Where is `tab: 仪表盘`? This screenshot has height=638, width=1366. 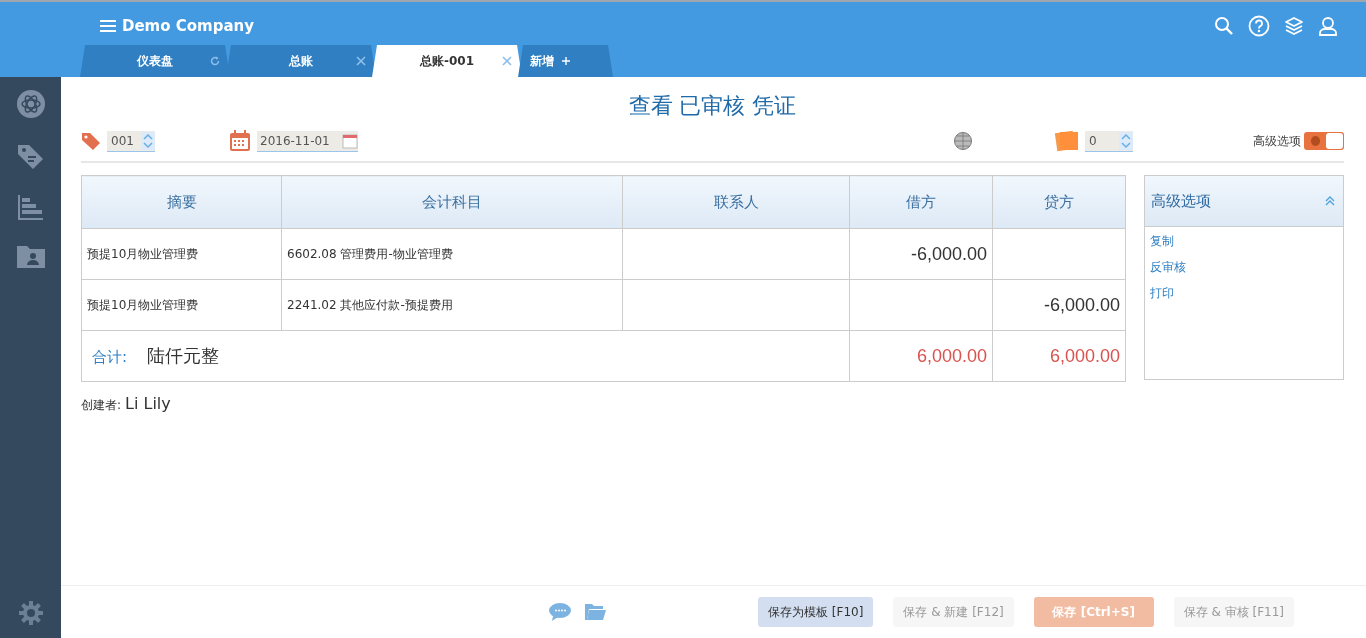
tab: 仪表盘 is located at coordinates (155, 61).